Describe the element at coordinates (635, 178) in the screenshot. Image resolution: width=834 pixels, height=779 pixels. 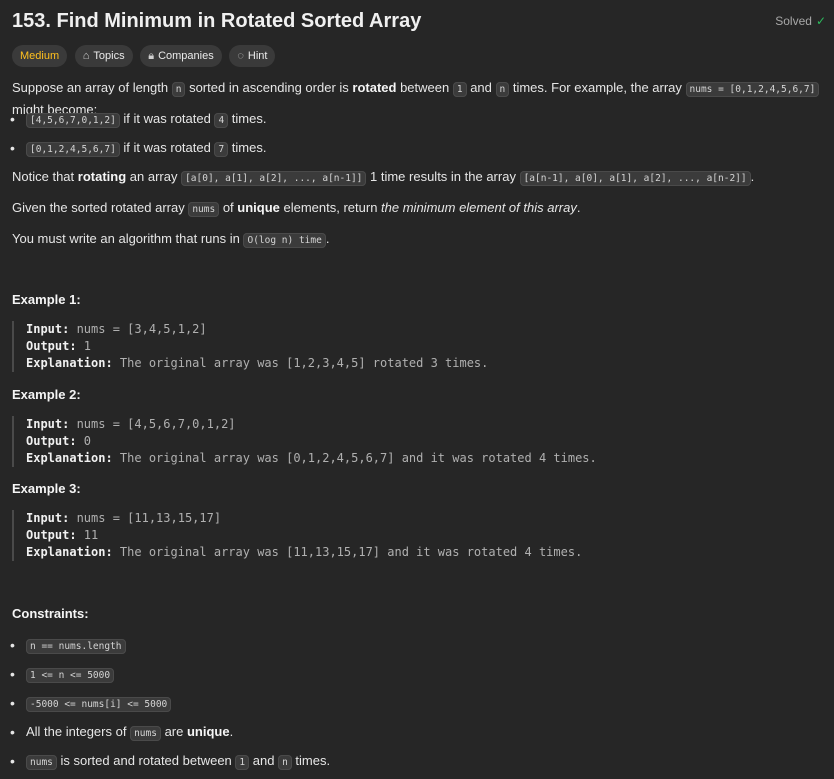
I see `inline-code: [a[n-1], a[0], a[1], a[2], ..., a[n-2]]` at that location.